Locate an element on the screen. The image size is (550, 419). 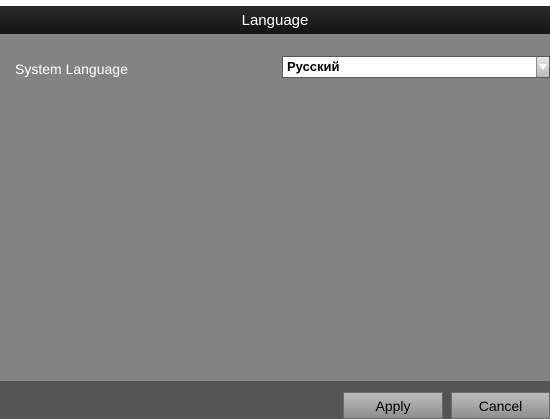
chevron-down-icon-graphic is located at coordinates (543, 67).